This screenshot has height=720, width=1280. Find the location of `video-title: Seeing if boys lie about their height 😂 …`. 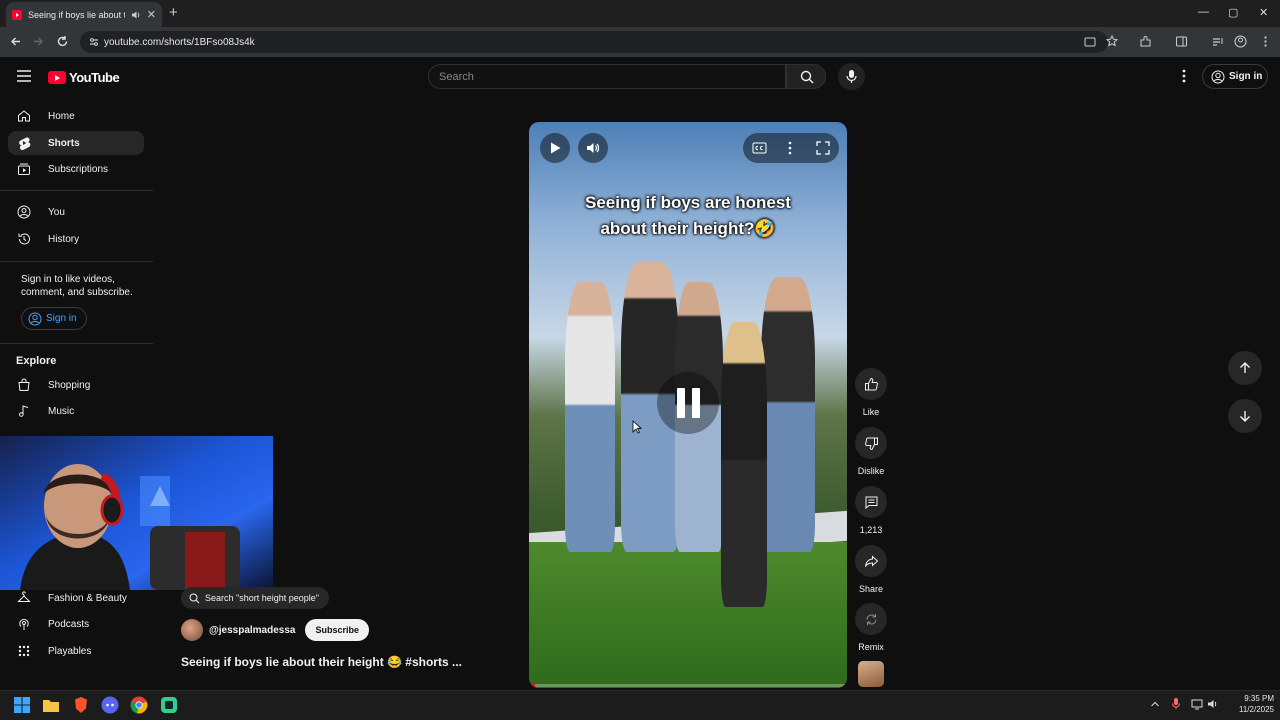

video-title: Seeing if boys lie about their height 😂 … is located at coordinates (321, 662).